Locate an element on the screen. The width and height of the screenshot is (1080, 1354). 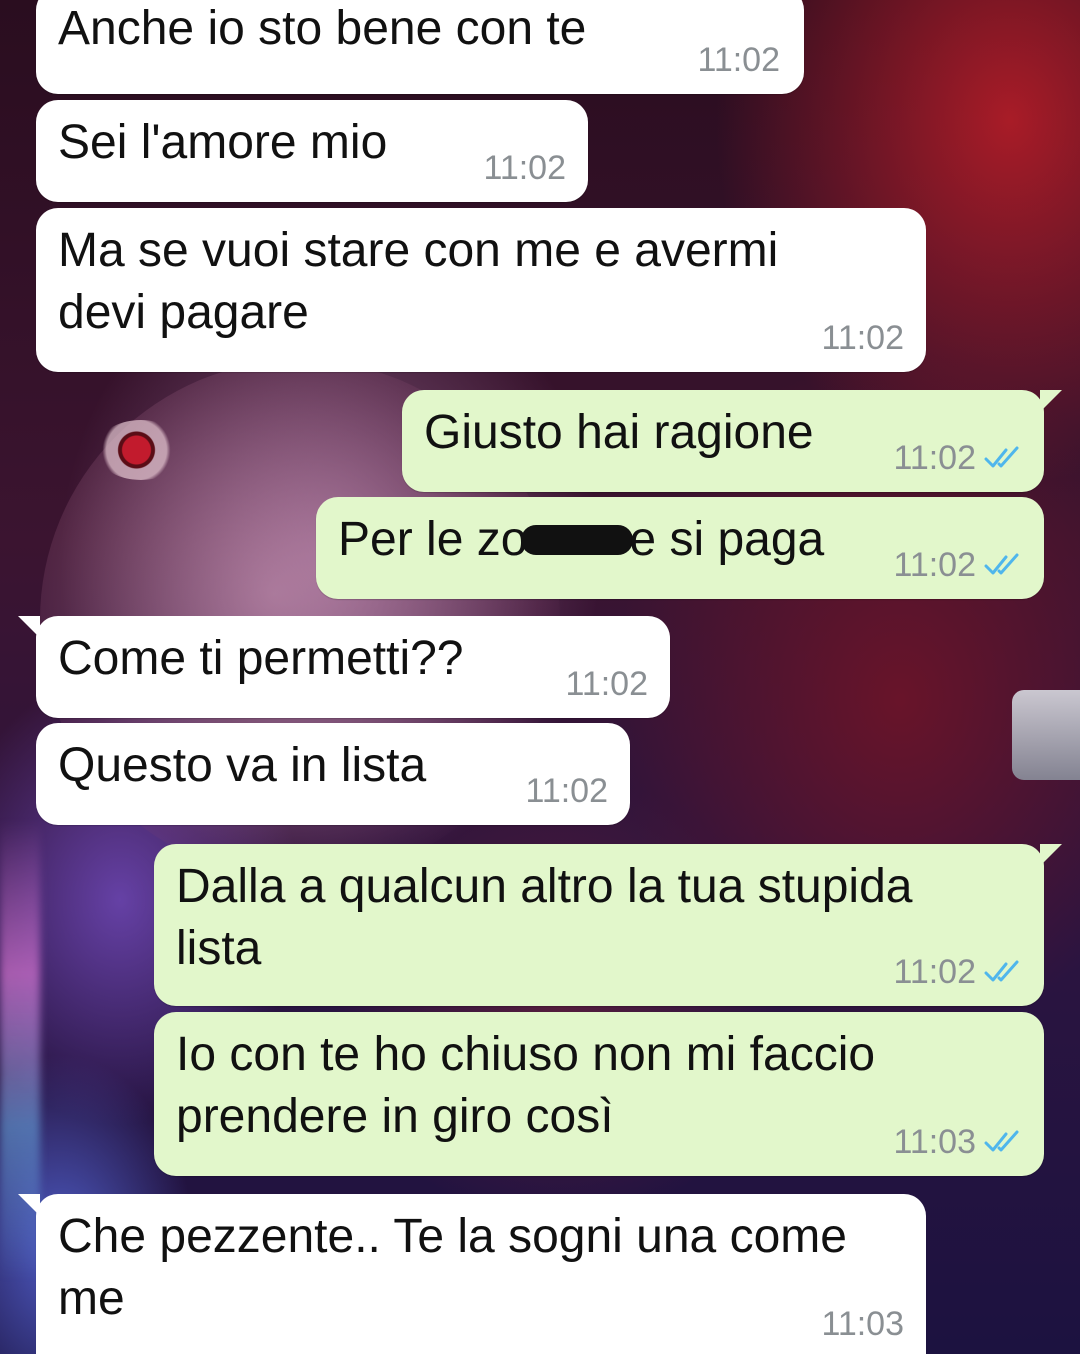
message-text: Questo va in lista is located at coordinates (242, 765).